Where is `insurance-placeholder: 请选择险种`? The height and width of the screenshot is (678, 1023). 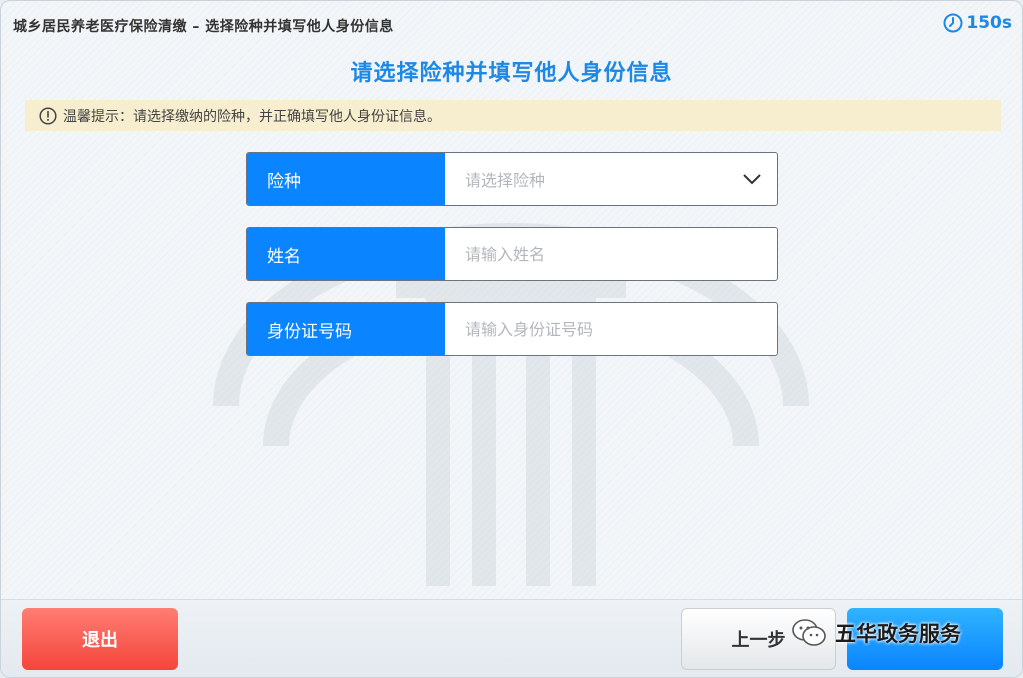 insurance-placeholder: 请选择险种 is located at coordinates (505, 180).